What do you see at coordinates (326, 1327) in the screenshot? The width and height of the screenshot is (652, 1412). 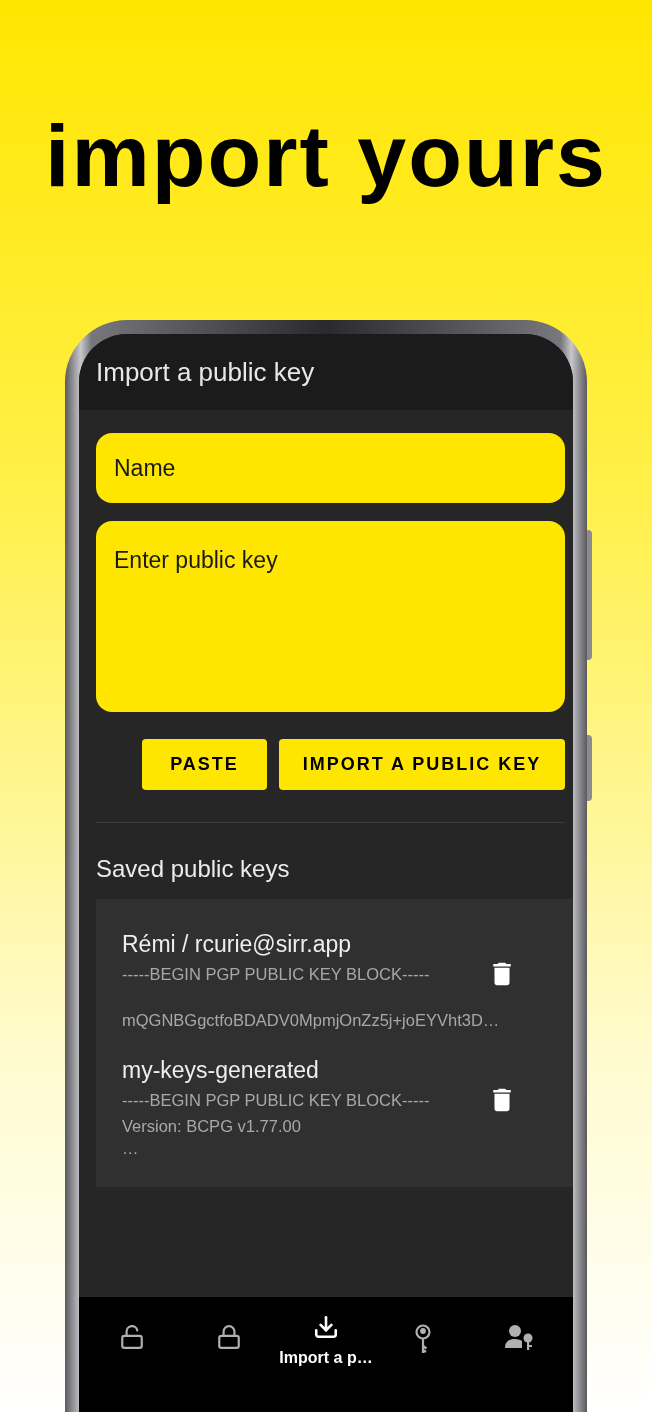 I see `download-icon` at bounding box center [326, 1327].